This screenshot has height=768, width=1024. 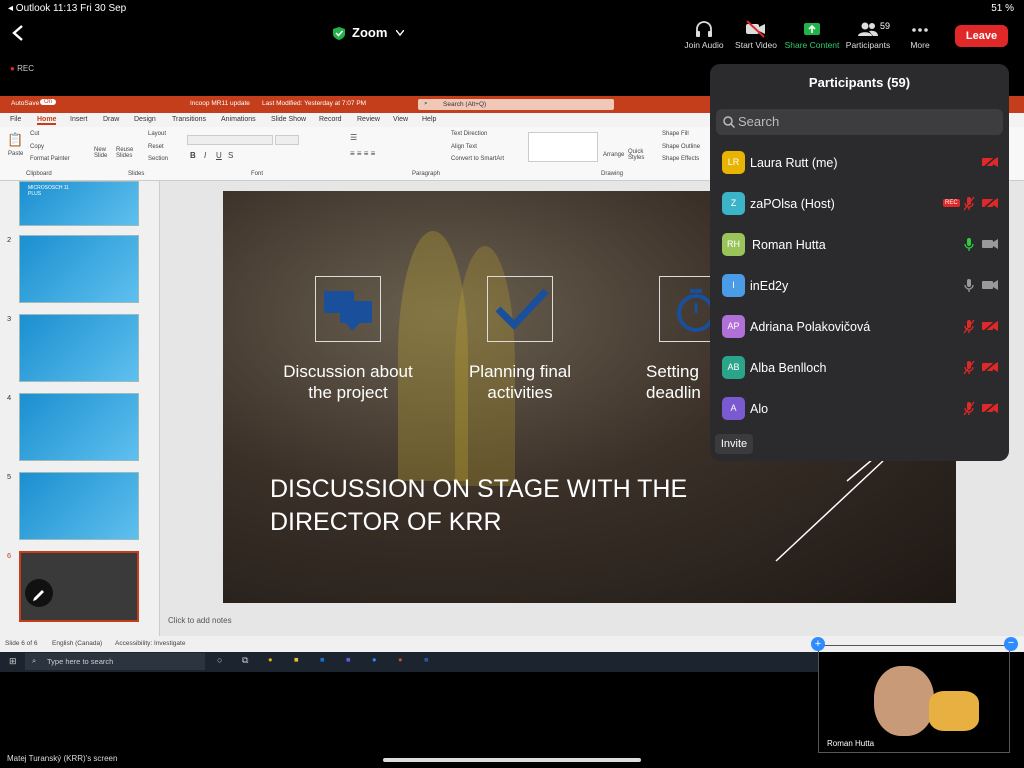 I want to click on start-video-button: Start Video, so click(x=756, y=35).